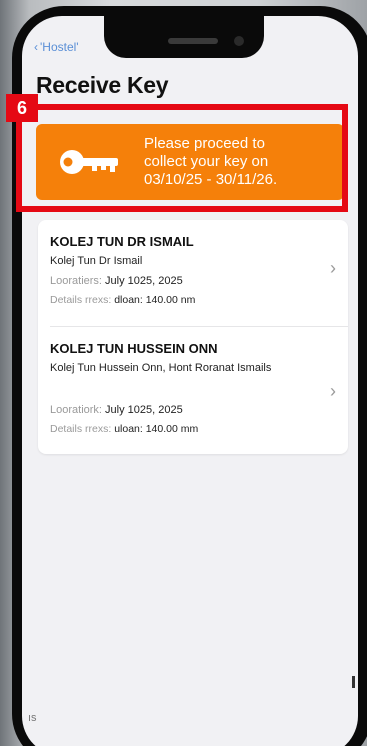 The width and height of the screenshot is (367, 746). I want to click on hostel-details: Details rrexs: dloan: 140.00 nm, so click(122, 300).